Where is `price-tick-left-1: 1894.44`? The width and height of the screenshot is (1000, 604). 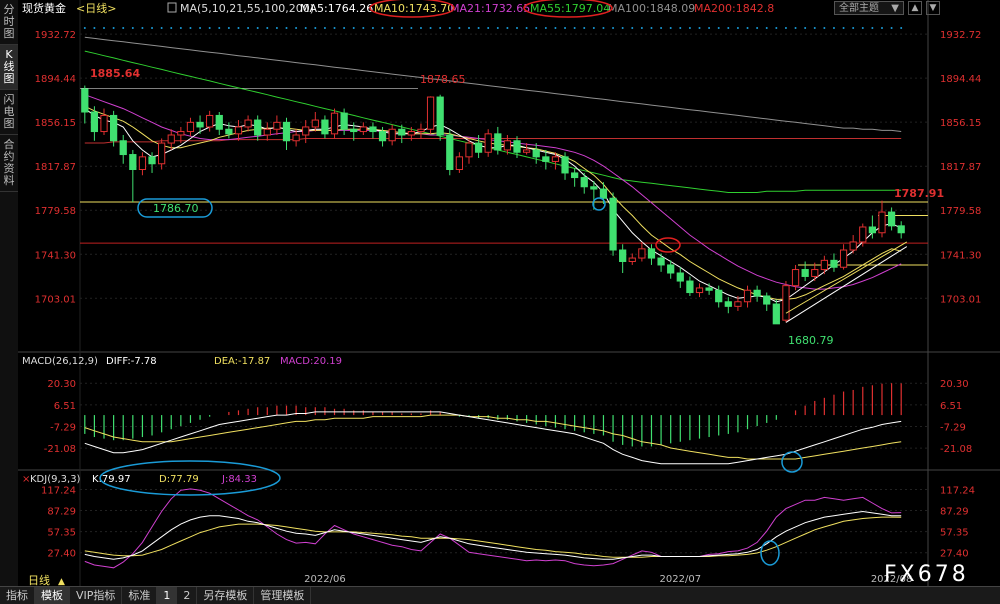 price-tick-left-1: 1894.44 is located at coordinates (55, 79).